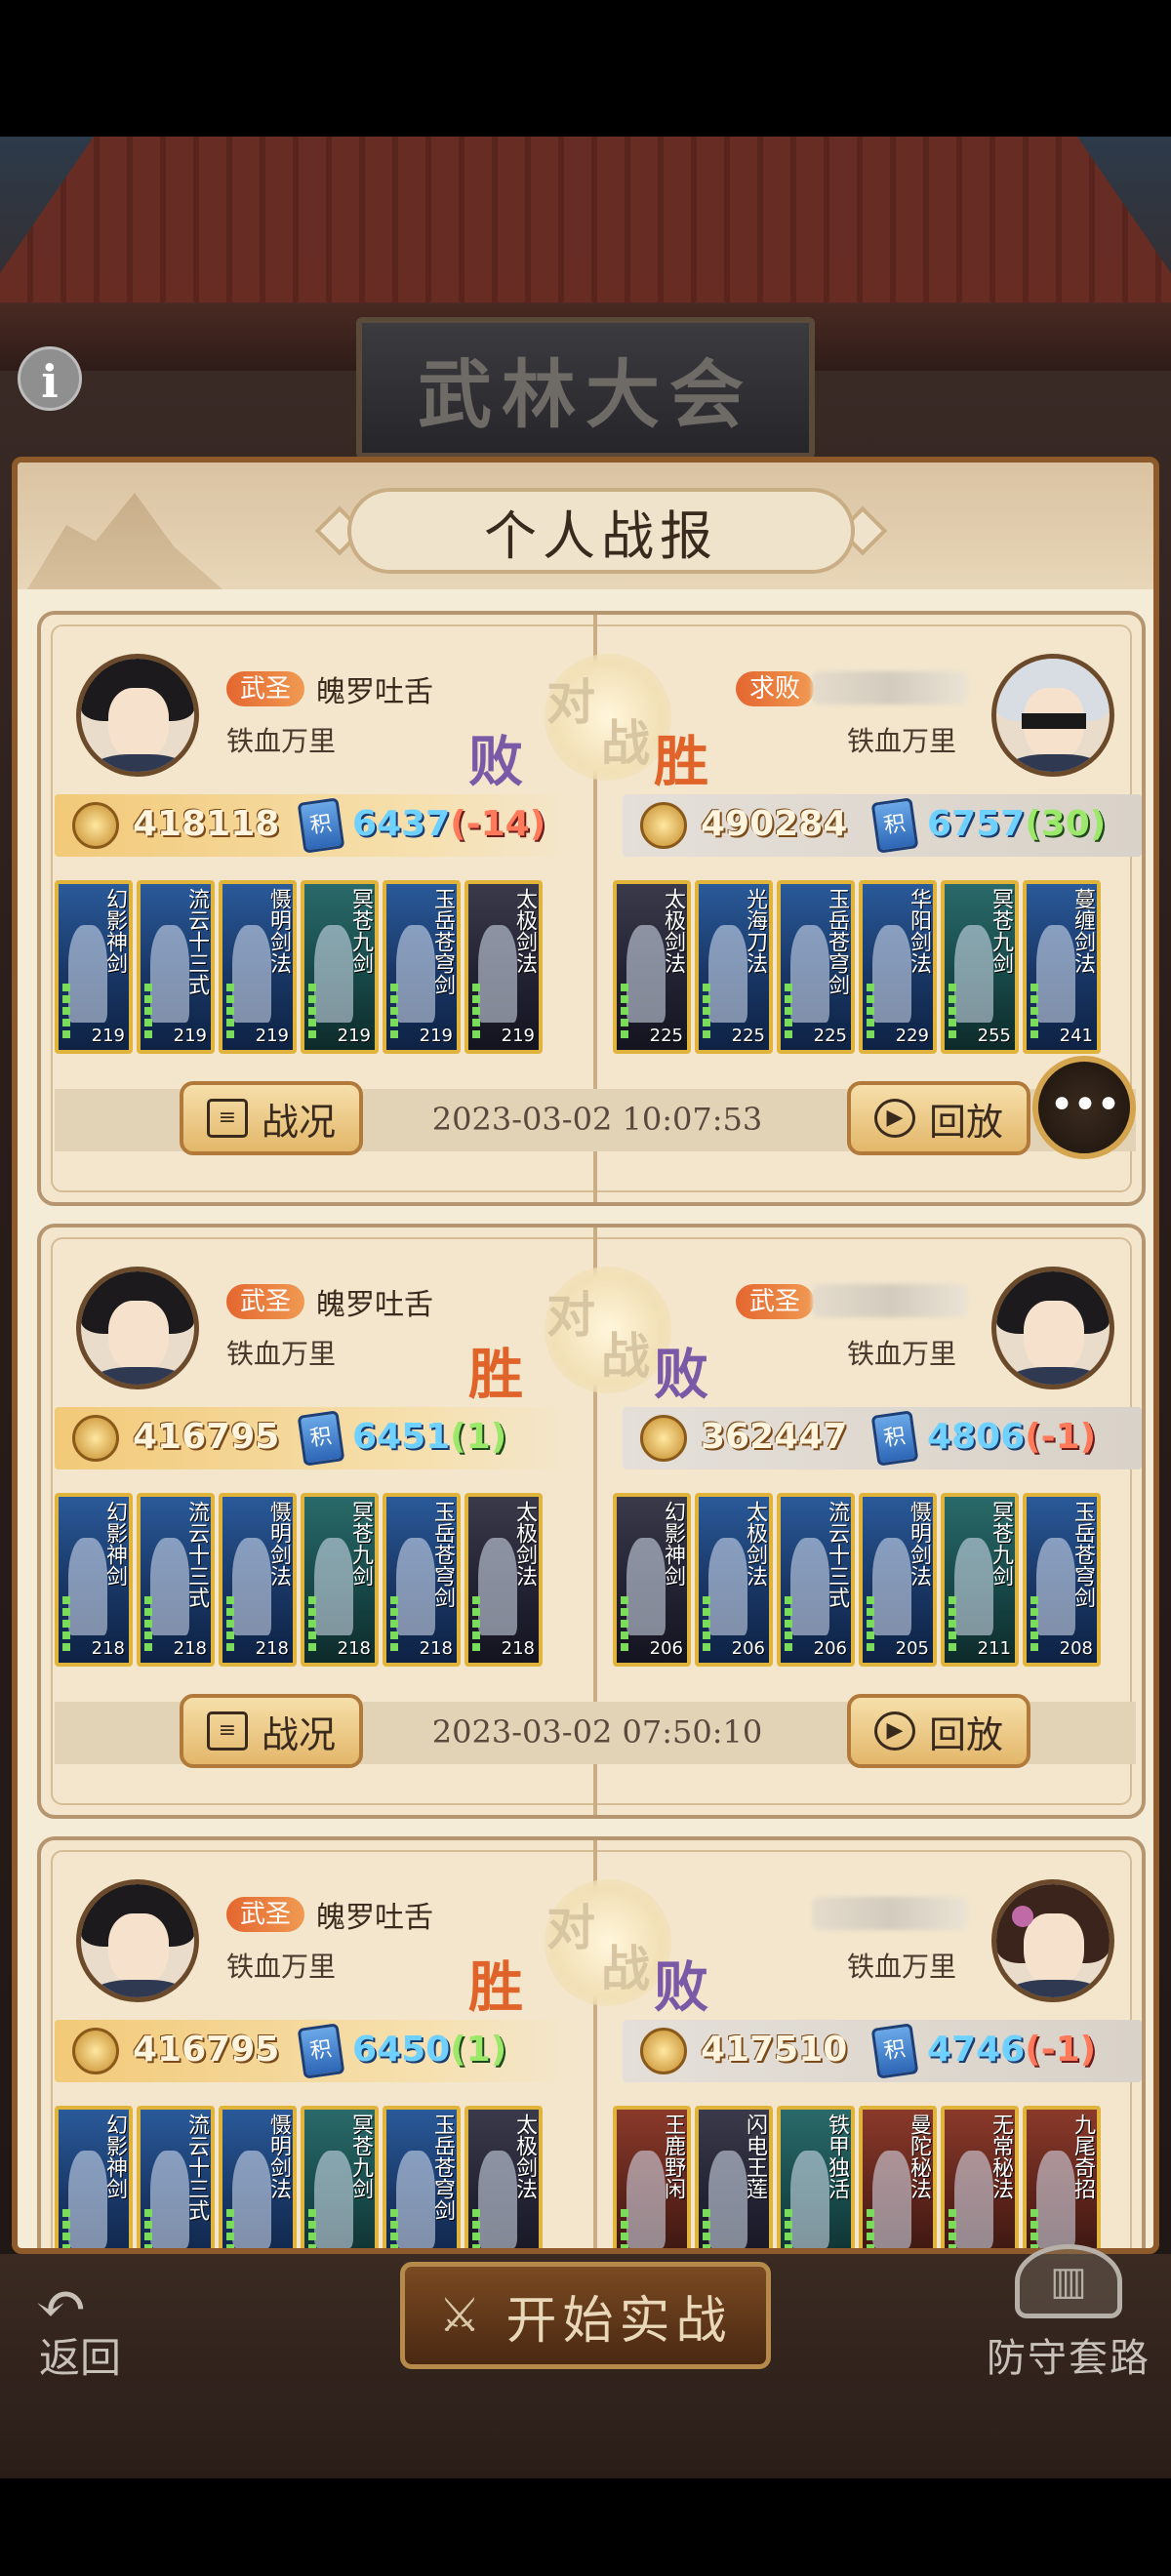 This screenshot has width=1171, height=2576. I want to click on hero-card: 玉岳苍穹剑 208, so click(1062, 1580).